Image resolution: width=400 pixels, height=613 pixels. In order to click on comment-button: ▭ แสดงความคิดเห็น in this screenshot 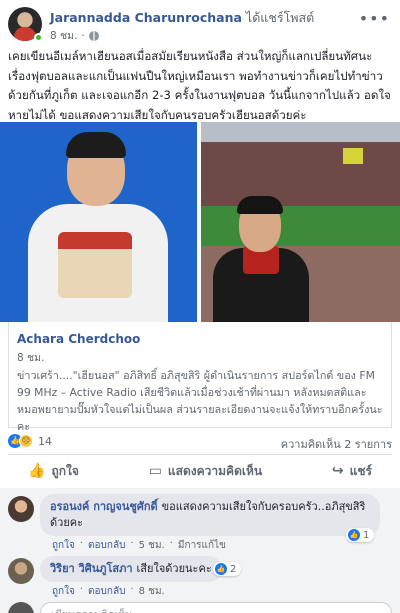, I will do `click(205, 471)`.